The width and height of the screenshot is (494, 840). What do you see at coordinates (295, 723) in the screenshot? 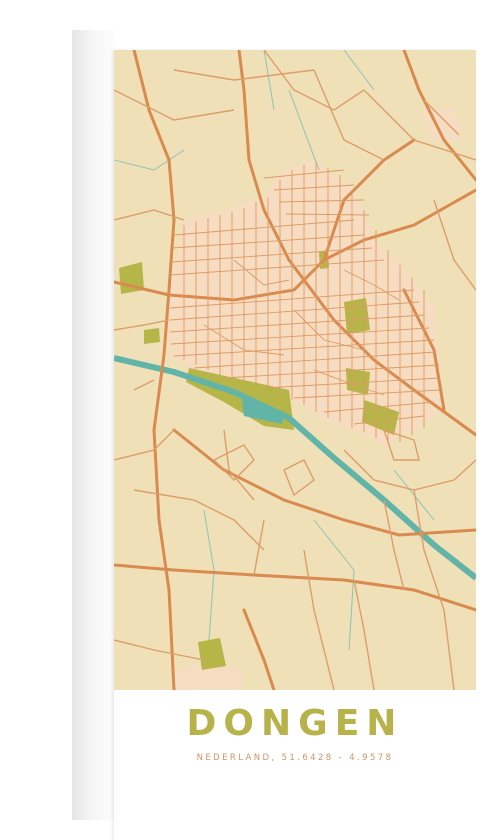
I see `poster-title: DONGEN` at bounding box center [295, 723].